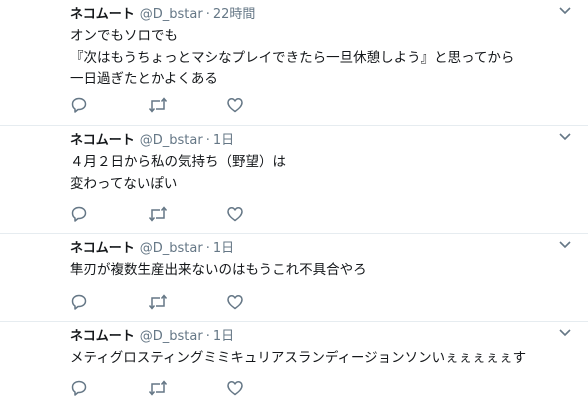  What do you see at coordinates (124, 183) in the screenshot?
I see `tweet-text-line: 変わってないぽい` at bounding box center [124, 183].